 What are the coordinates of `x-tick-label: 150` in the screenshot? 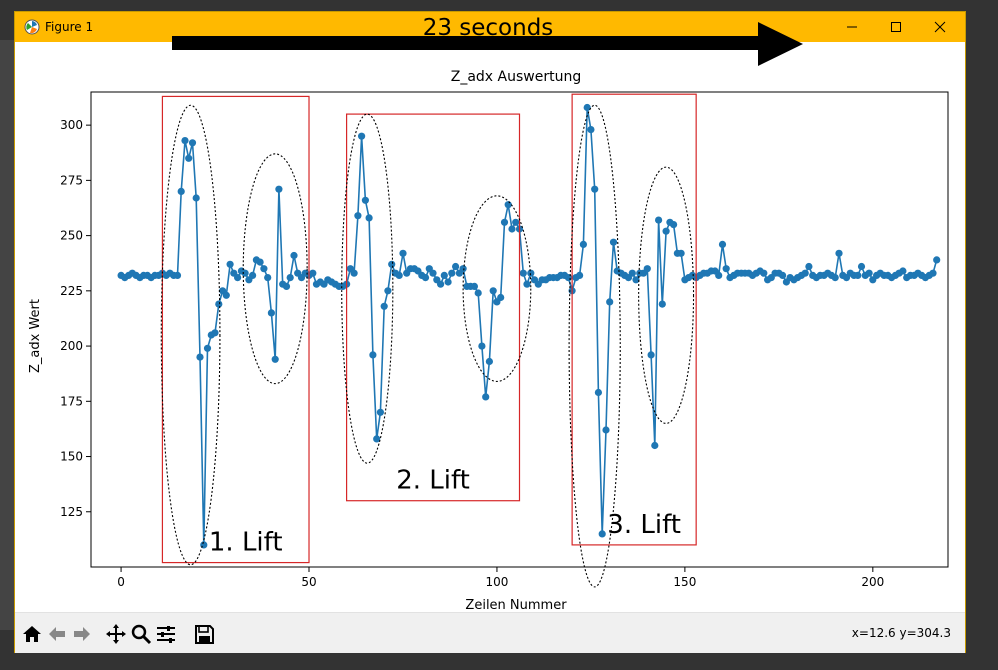 It's located at (684, 582).